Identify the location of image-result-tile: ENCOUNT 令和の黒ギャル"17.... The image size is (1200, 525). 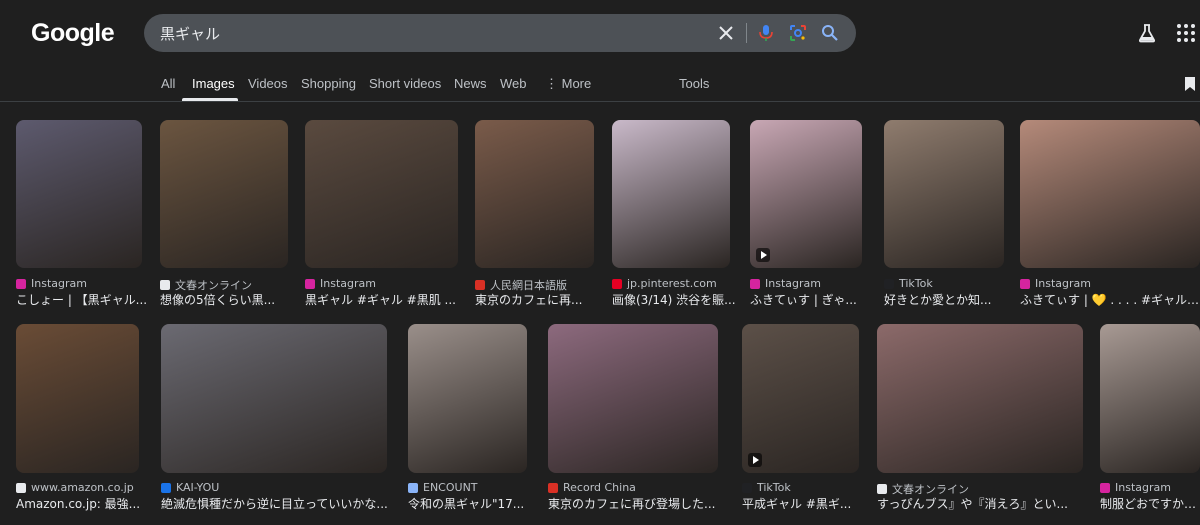
(467, 417).